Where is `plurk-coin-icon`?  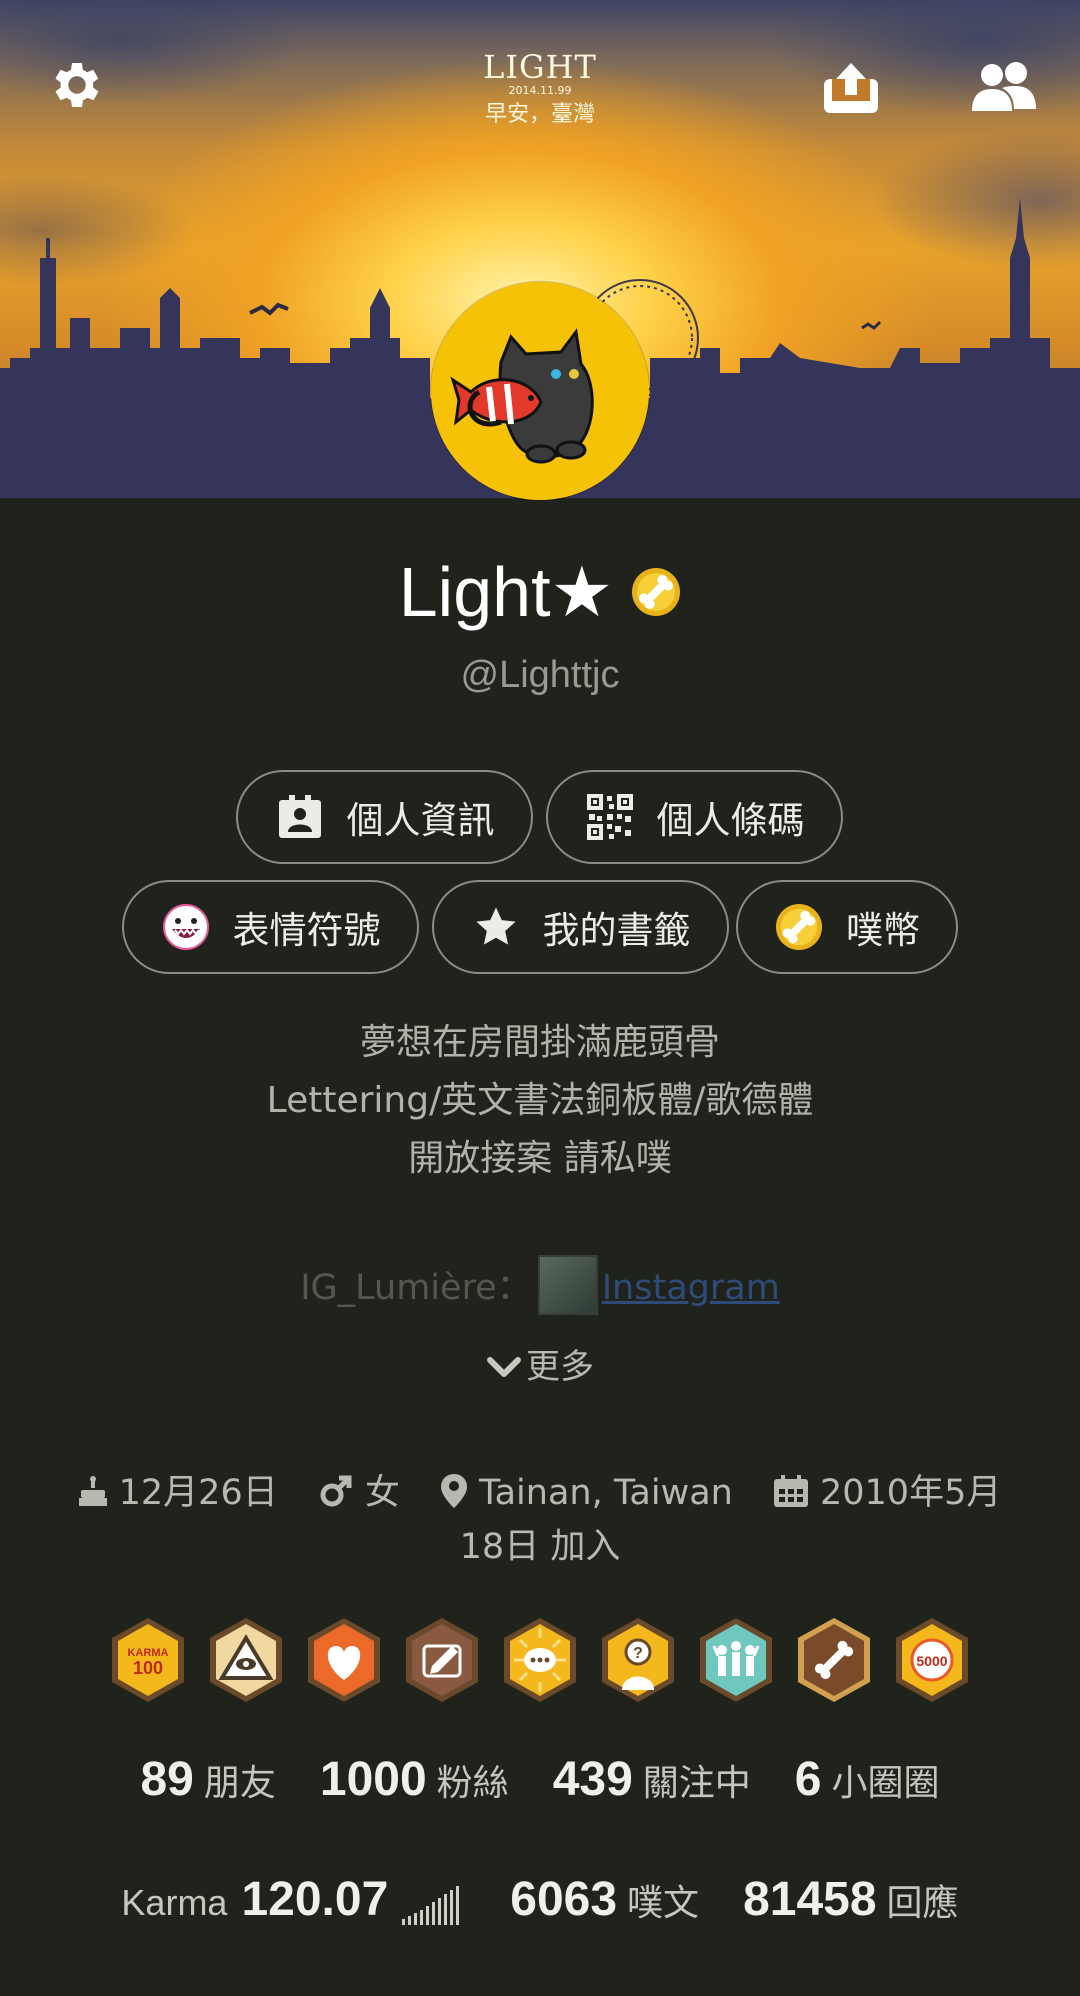 plurk-coin-icon is located at coordinates (656, 591).